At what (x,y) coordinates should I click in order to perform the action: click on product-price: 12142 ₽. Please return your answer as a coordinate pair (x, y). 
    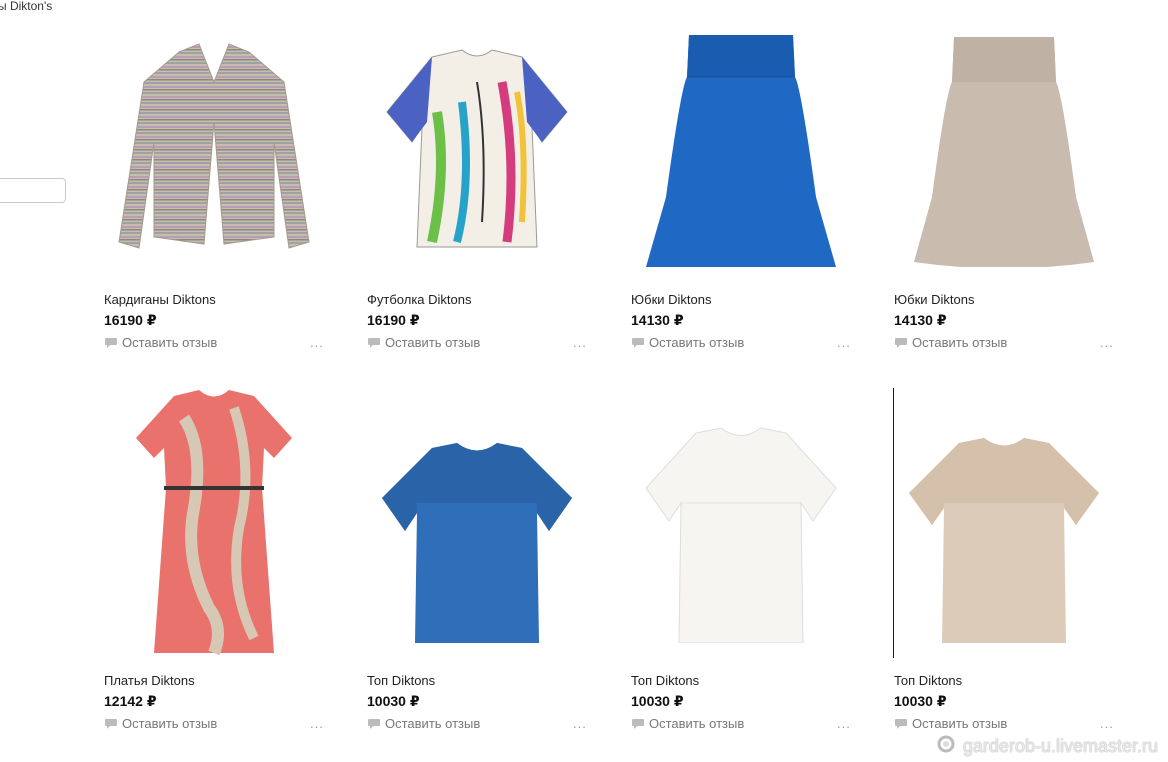
    Looking at the image, I should click on (130, 701).